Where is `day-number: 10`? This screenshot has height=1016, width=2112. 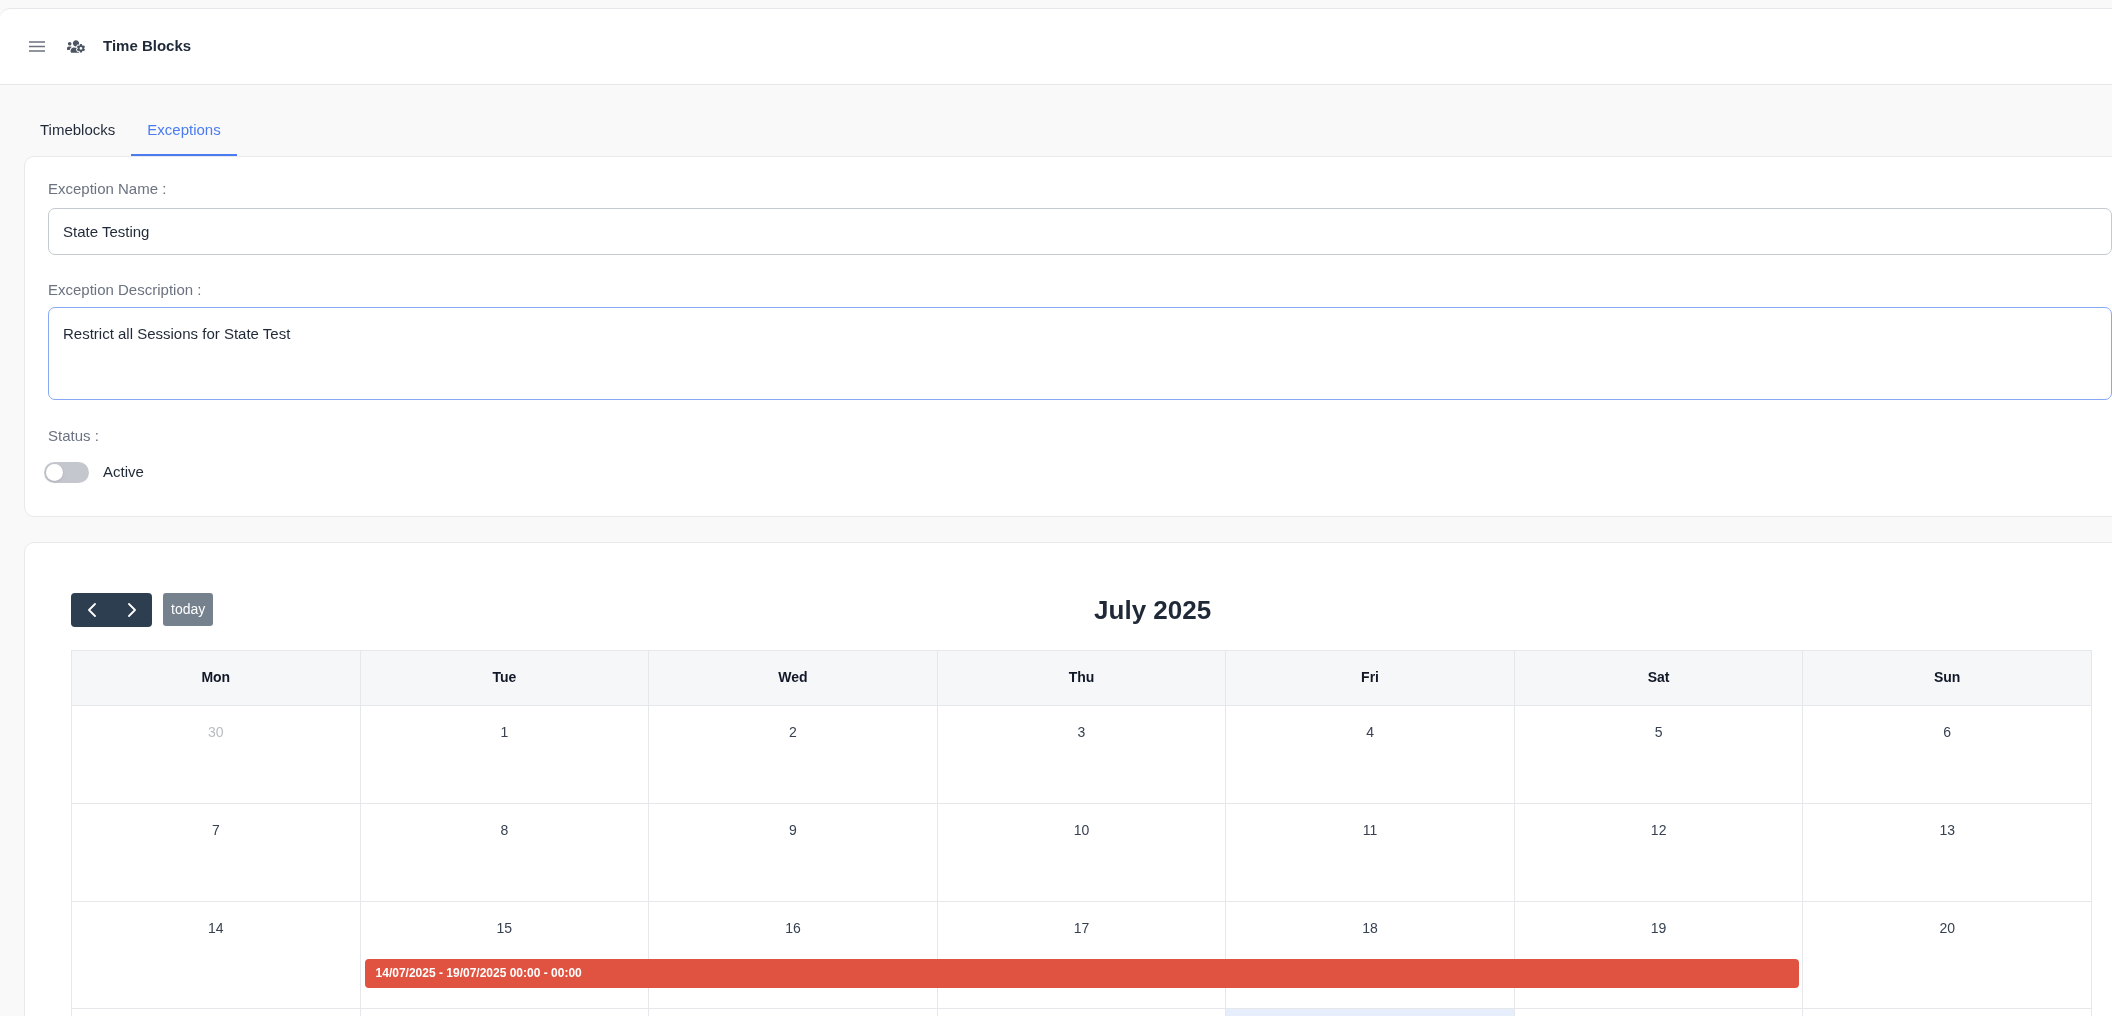 day-number: 10 is located at coordinates (1081, 830).